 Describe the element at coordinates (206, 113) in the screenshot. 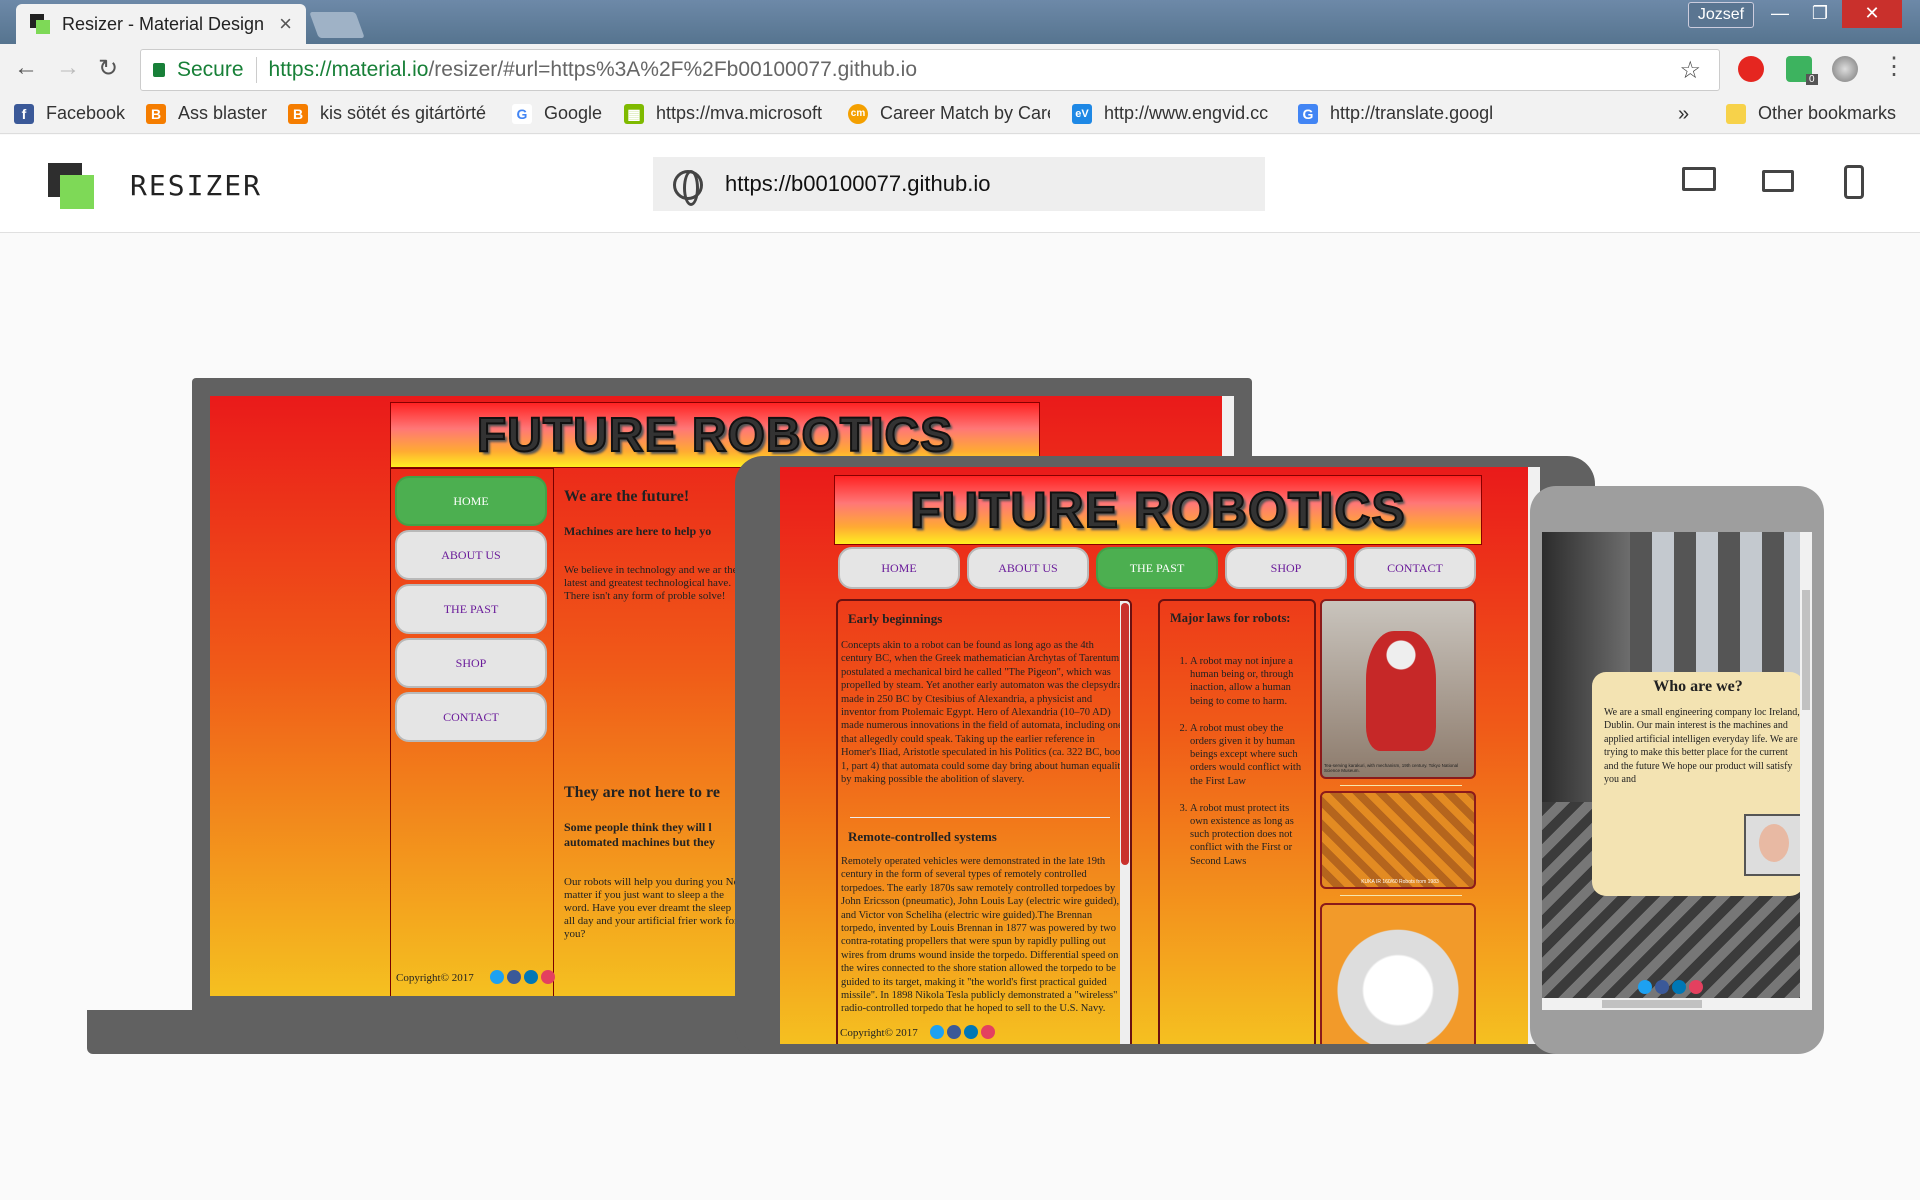

I see `bookmark-ass-blaster: B Ass blaster` at that location.